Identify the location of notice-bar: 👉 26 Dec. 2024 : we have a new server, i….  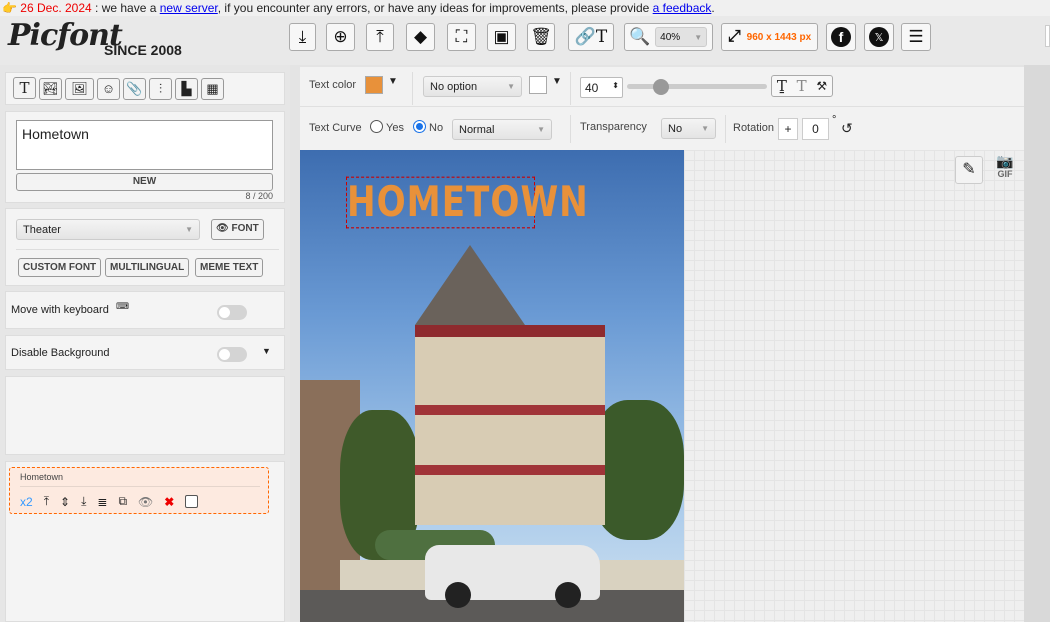
(525, 8).